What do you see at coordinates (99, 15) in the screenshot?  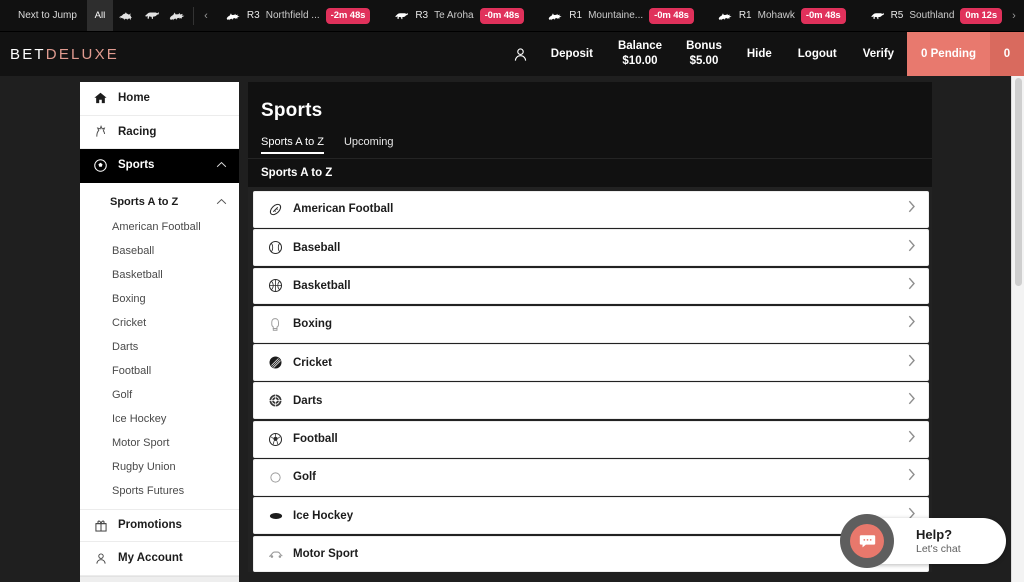 I see `filter-all: All` at bounding box center [99, 15].